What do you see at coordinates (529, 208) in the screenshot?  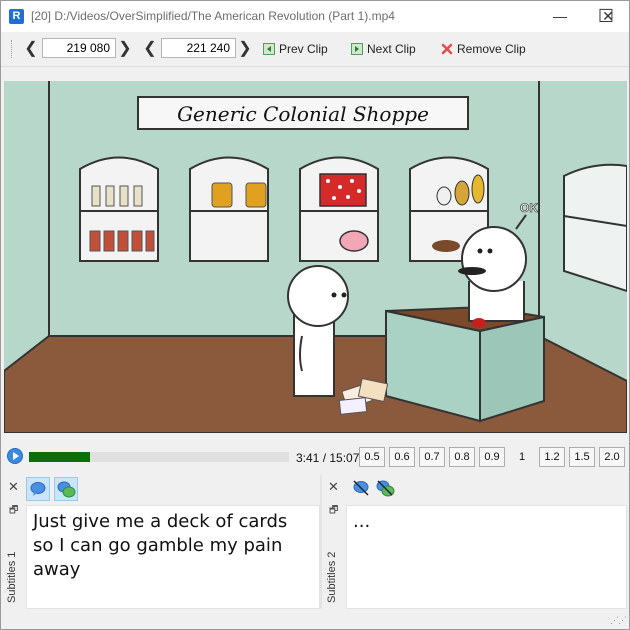 I see `speech-text: OK` at bounding box center [529, 208].